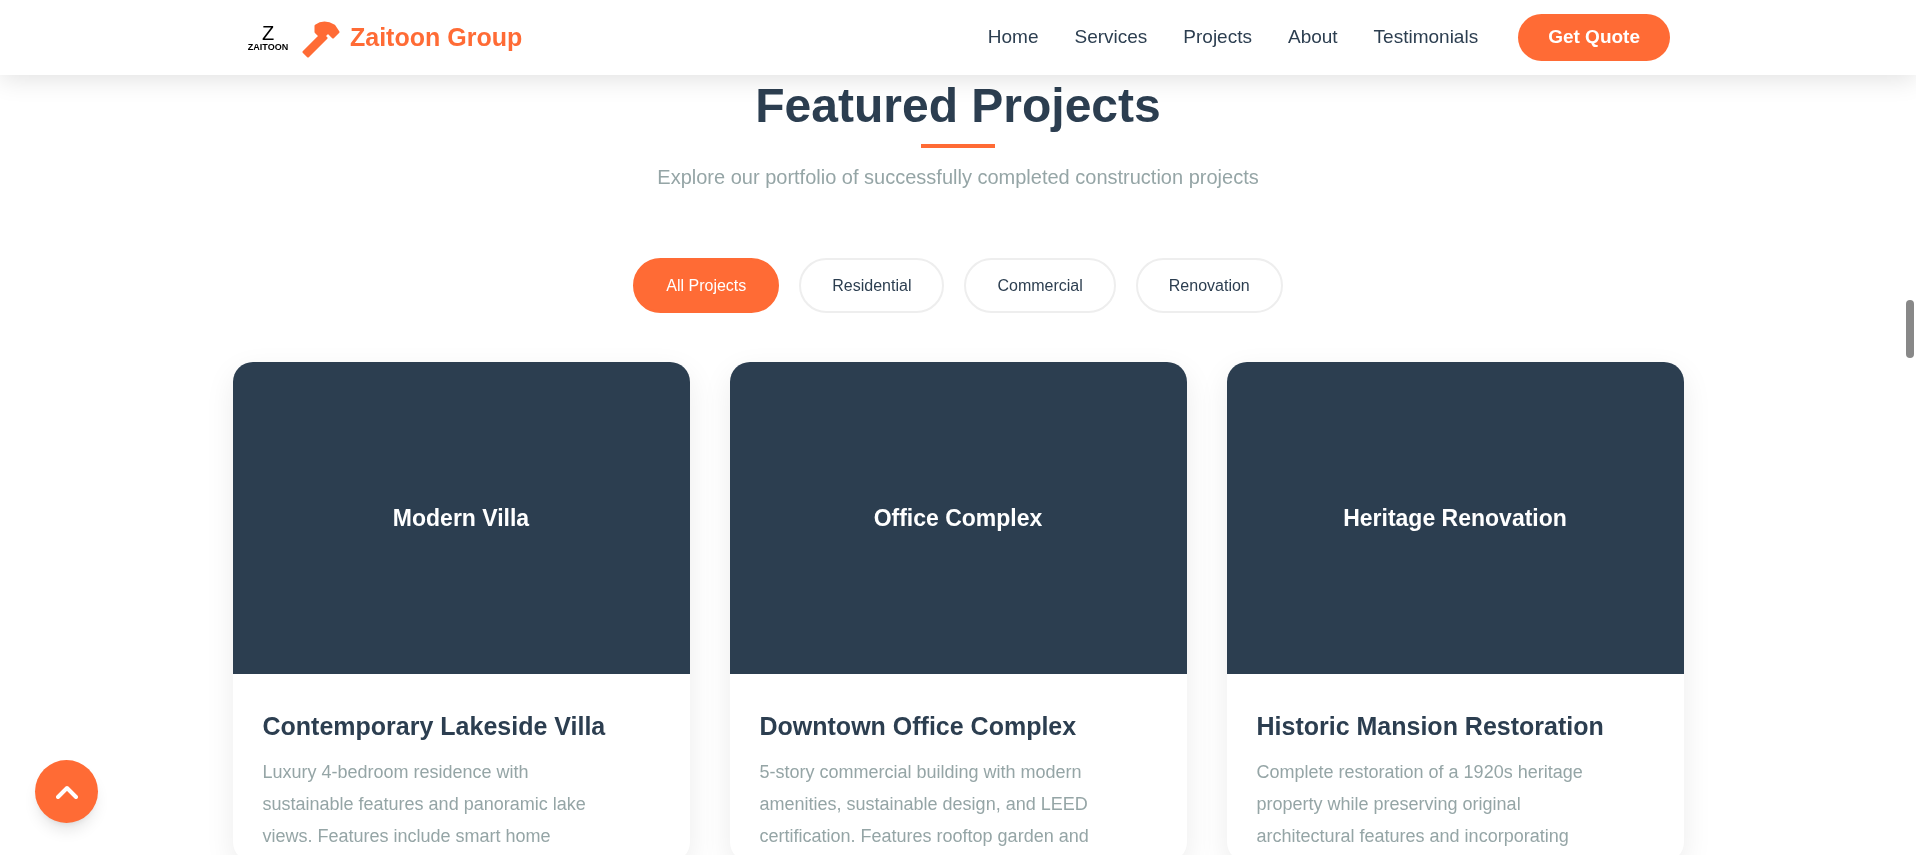  Describe the element at coordinates (1209, 285) in the screenshot. I see `filter-tab: Renovation` at that location.